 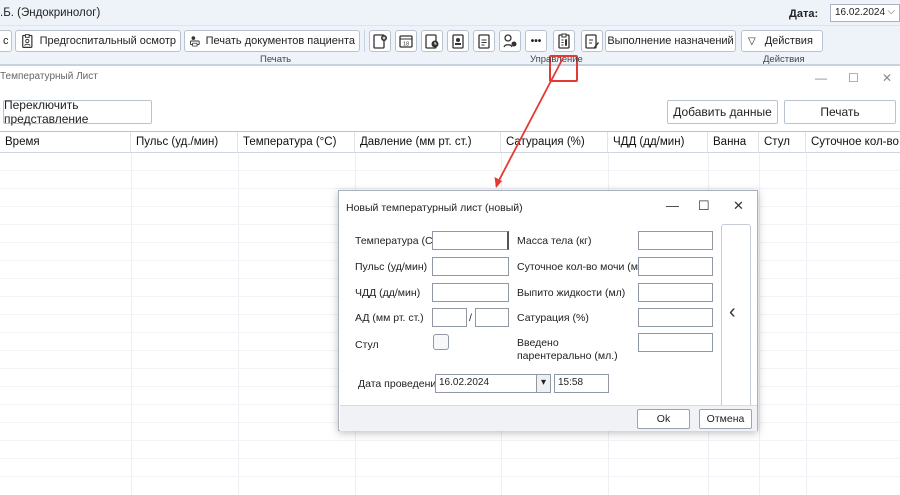 I want to click on calendar-button: 18, so click(x=406, y=41).